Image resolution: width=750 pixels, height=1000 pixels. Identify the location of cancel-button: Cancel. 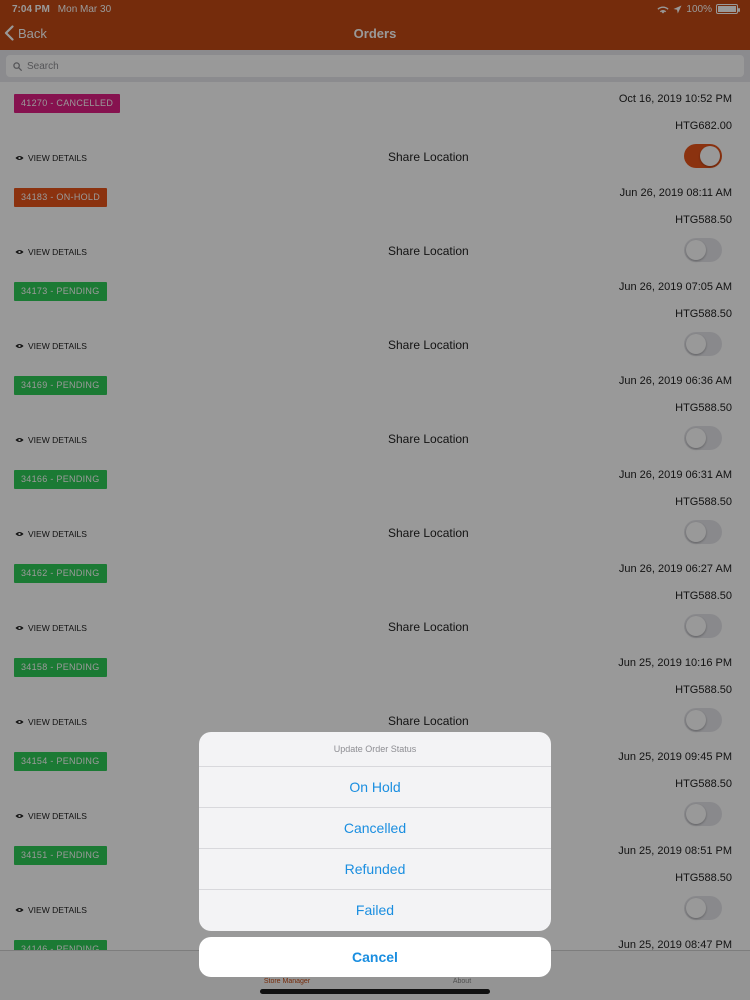
(375, 957).